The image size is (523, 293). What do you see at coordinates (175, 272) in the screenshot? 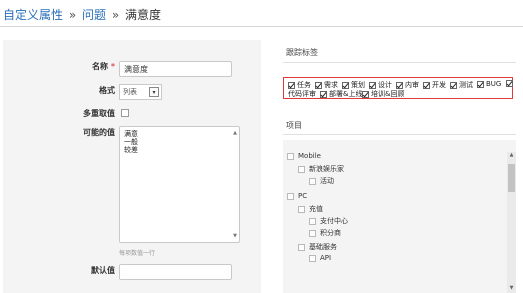
I see `default-value-input` at bounding box center [175, 272].